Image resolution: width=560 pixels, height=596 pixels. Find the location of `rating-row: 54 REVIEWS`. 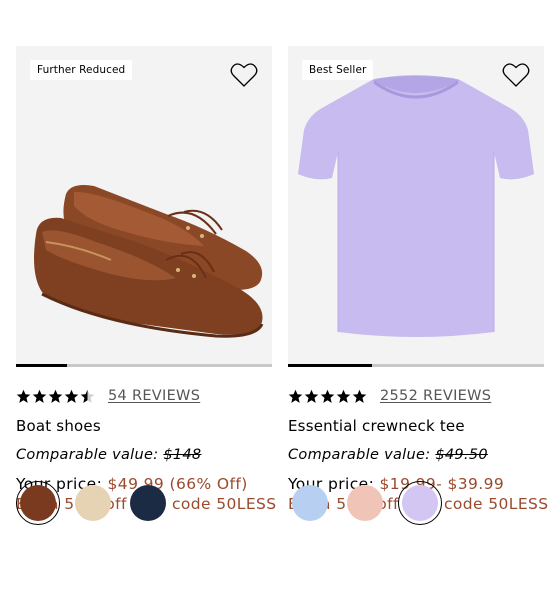

rating-row: 54 REVIEWS is located at coordinates (144, 396).